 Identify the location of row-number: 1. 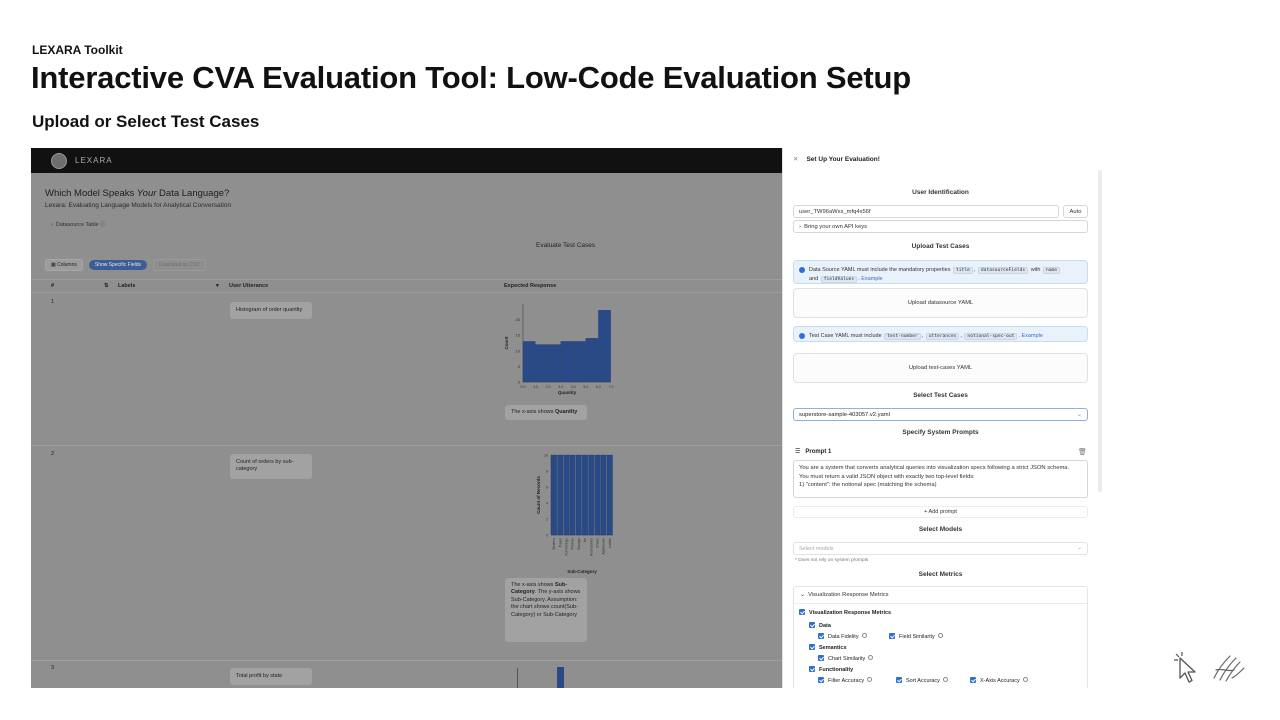
(53, 302).